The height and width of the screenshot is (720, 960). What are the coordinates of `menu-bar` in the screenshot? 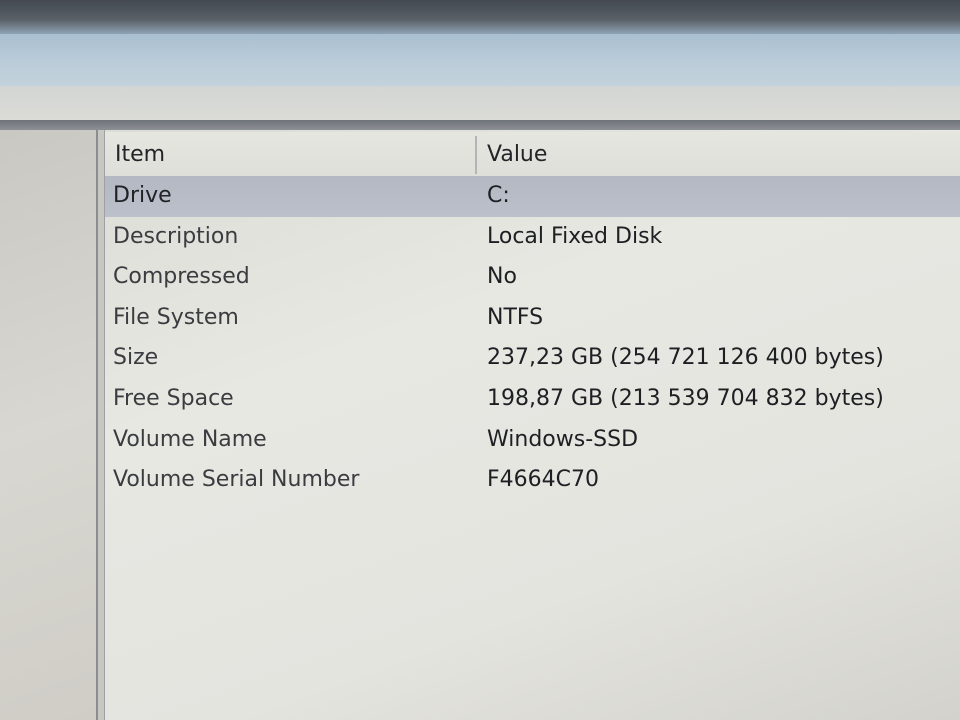 It's located at (480, 104).